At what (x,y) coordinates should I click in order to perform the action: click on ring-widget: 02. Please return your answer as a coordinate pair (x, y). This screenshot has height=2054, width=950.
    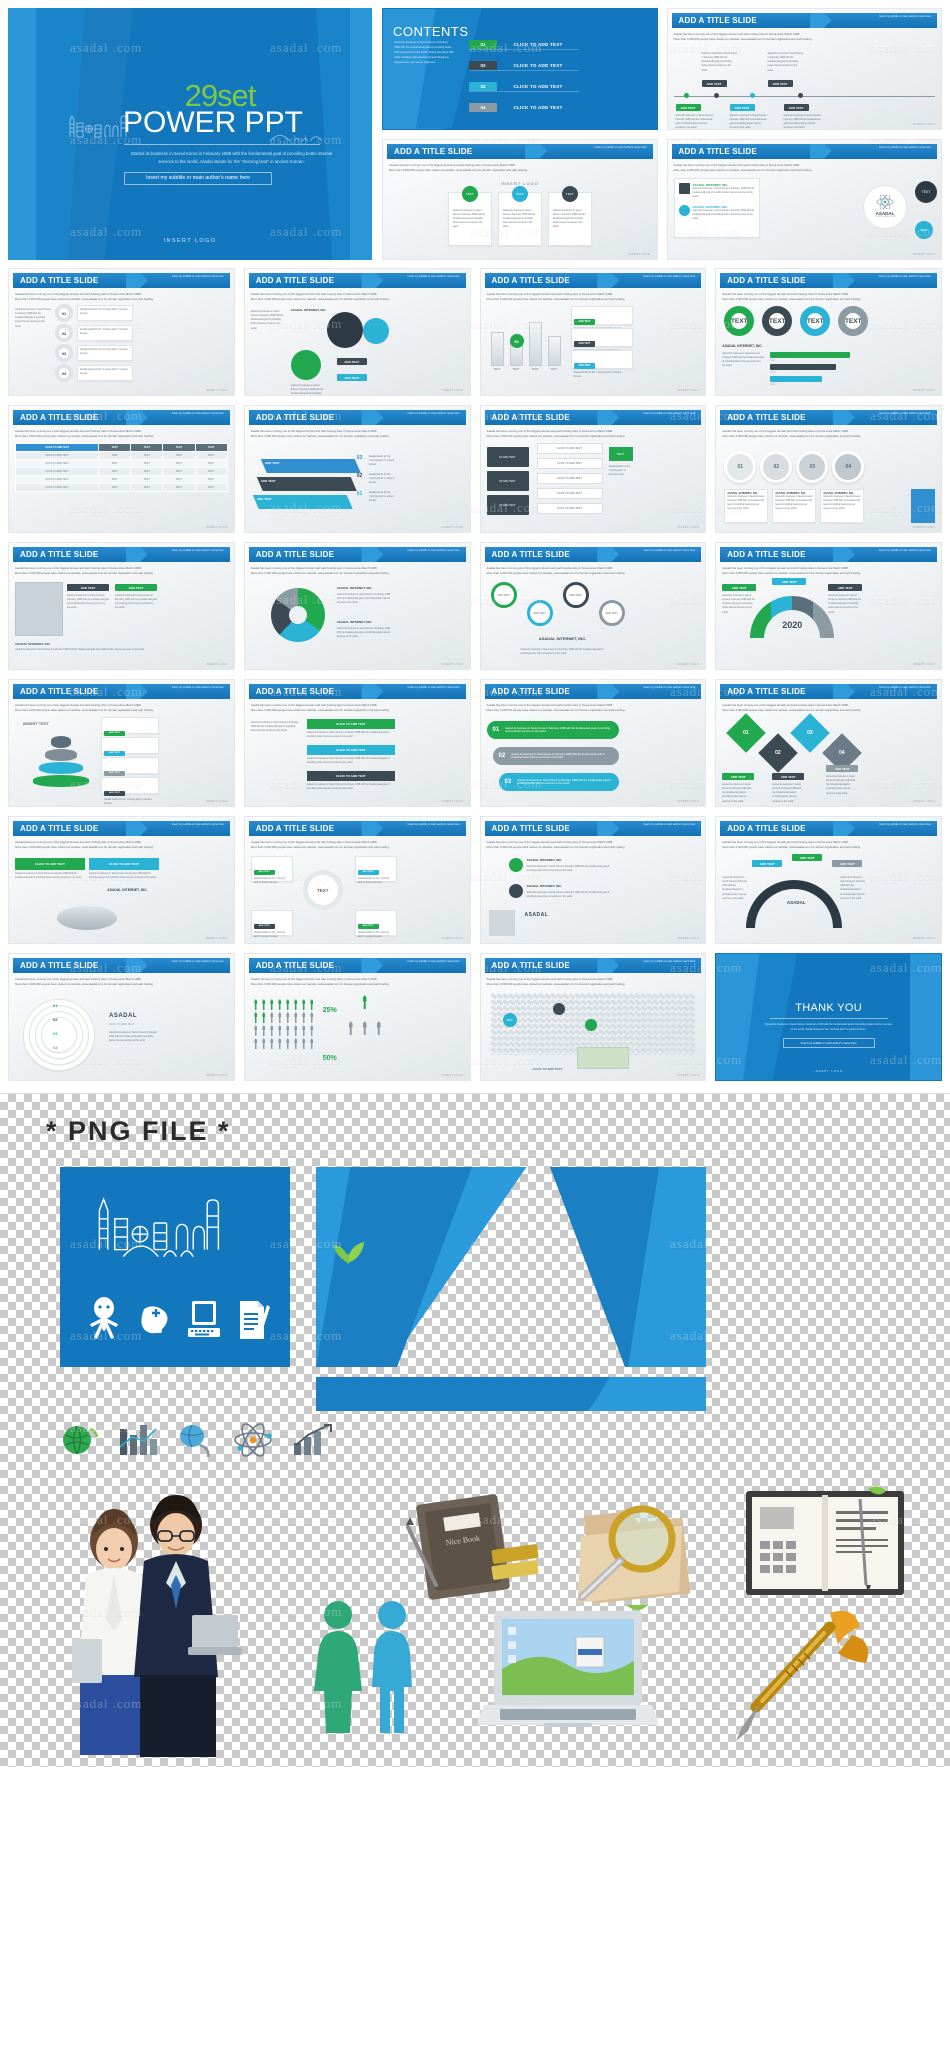
    Looking at the image, I should click on (64, 333).